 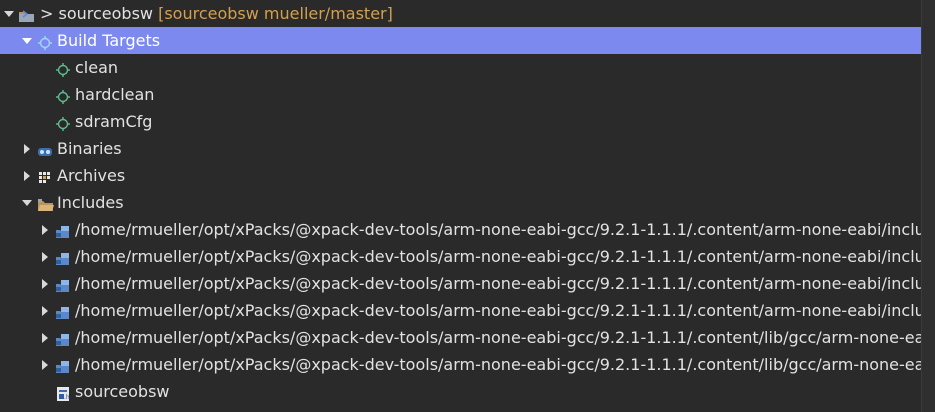 What do you see at coordinates (275, 13) in the screenshot?
I see `project-git-decoration: [sourceobsw mueller/master]` at bounding box center [275, 13].